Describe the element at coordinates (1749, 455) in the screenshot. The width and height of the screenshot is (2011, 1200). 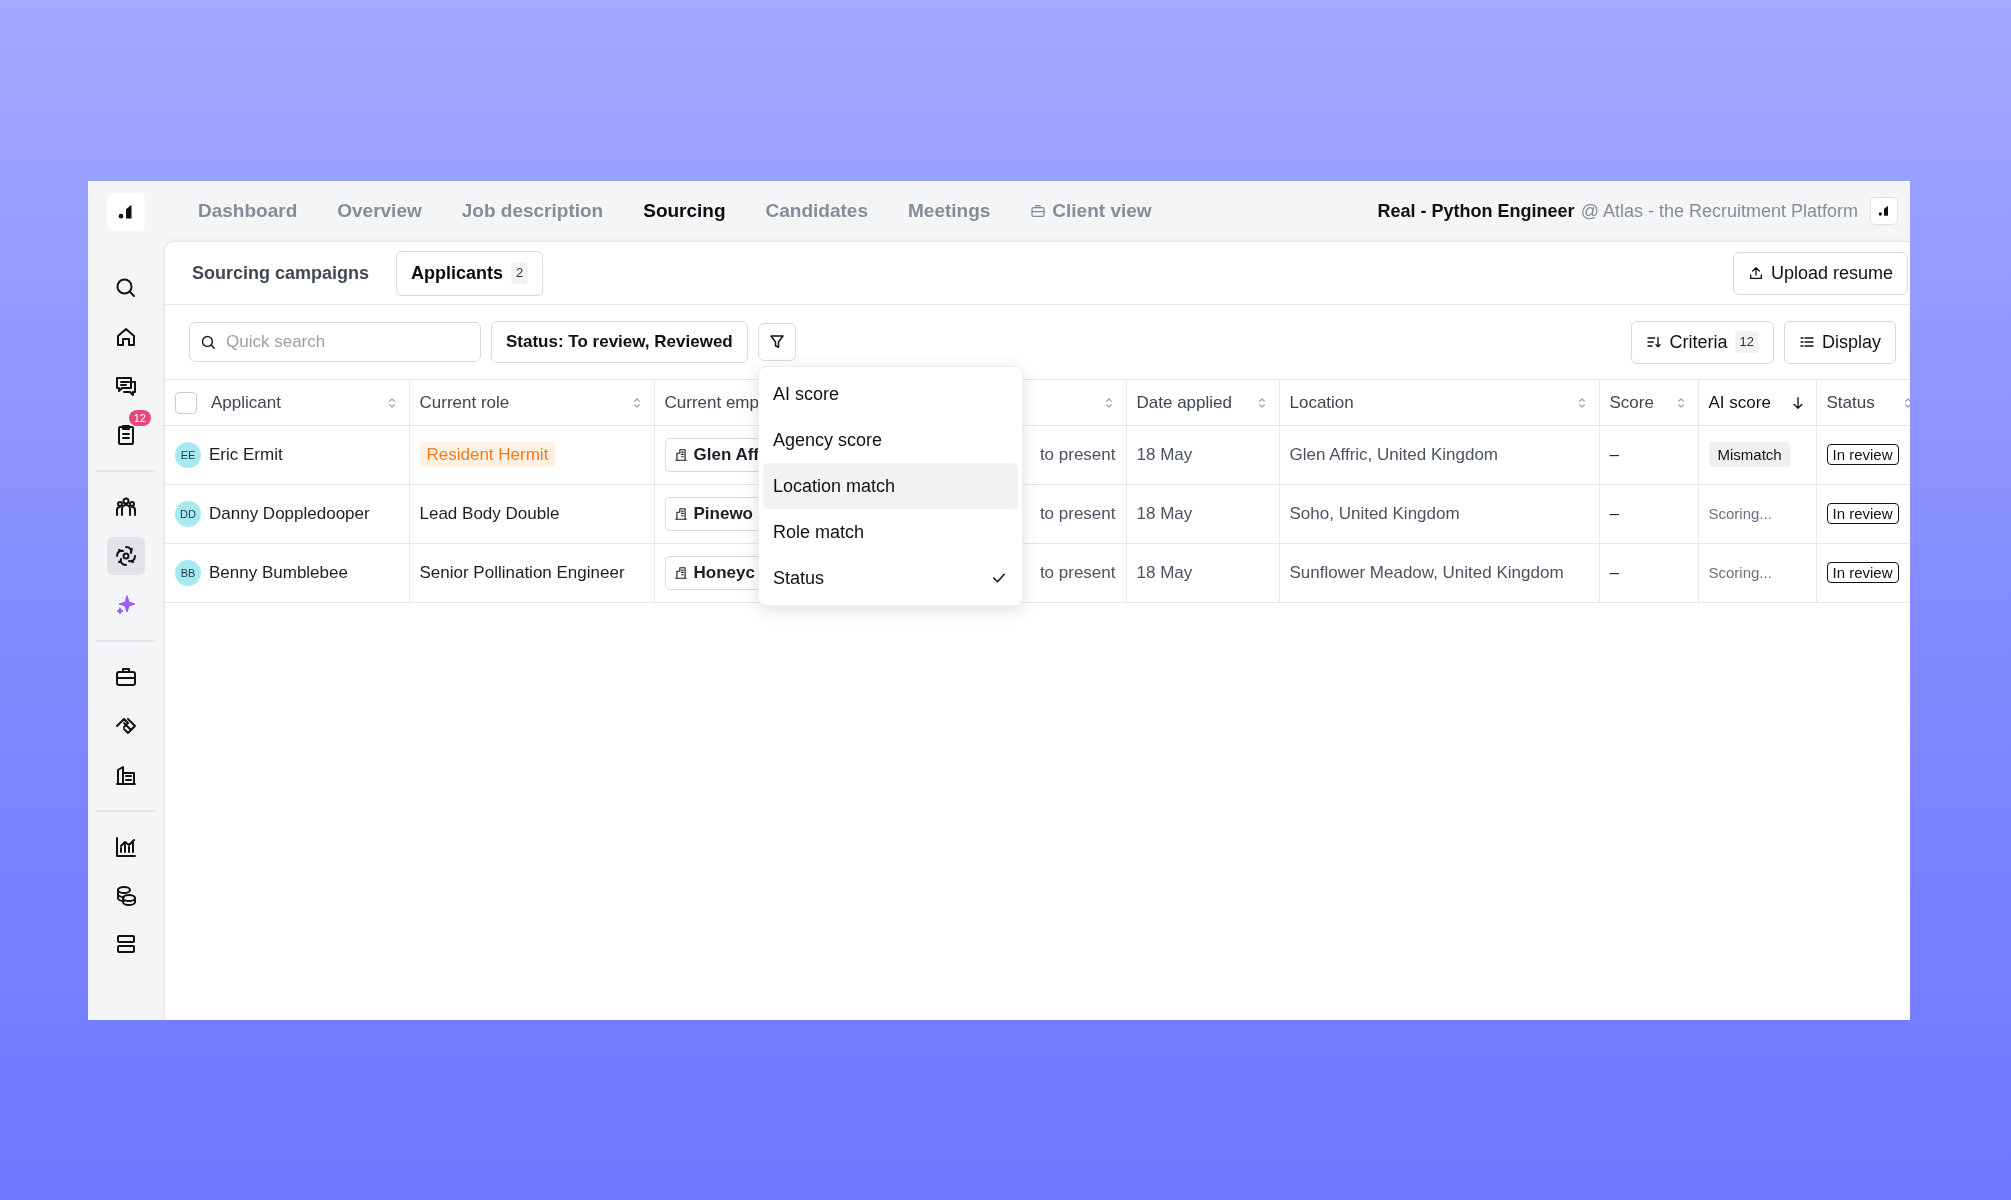
I see `ai-score-tag: Mismatch` at that location.